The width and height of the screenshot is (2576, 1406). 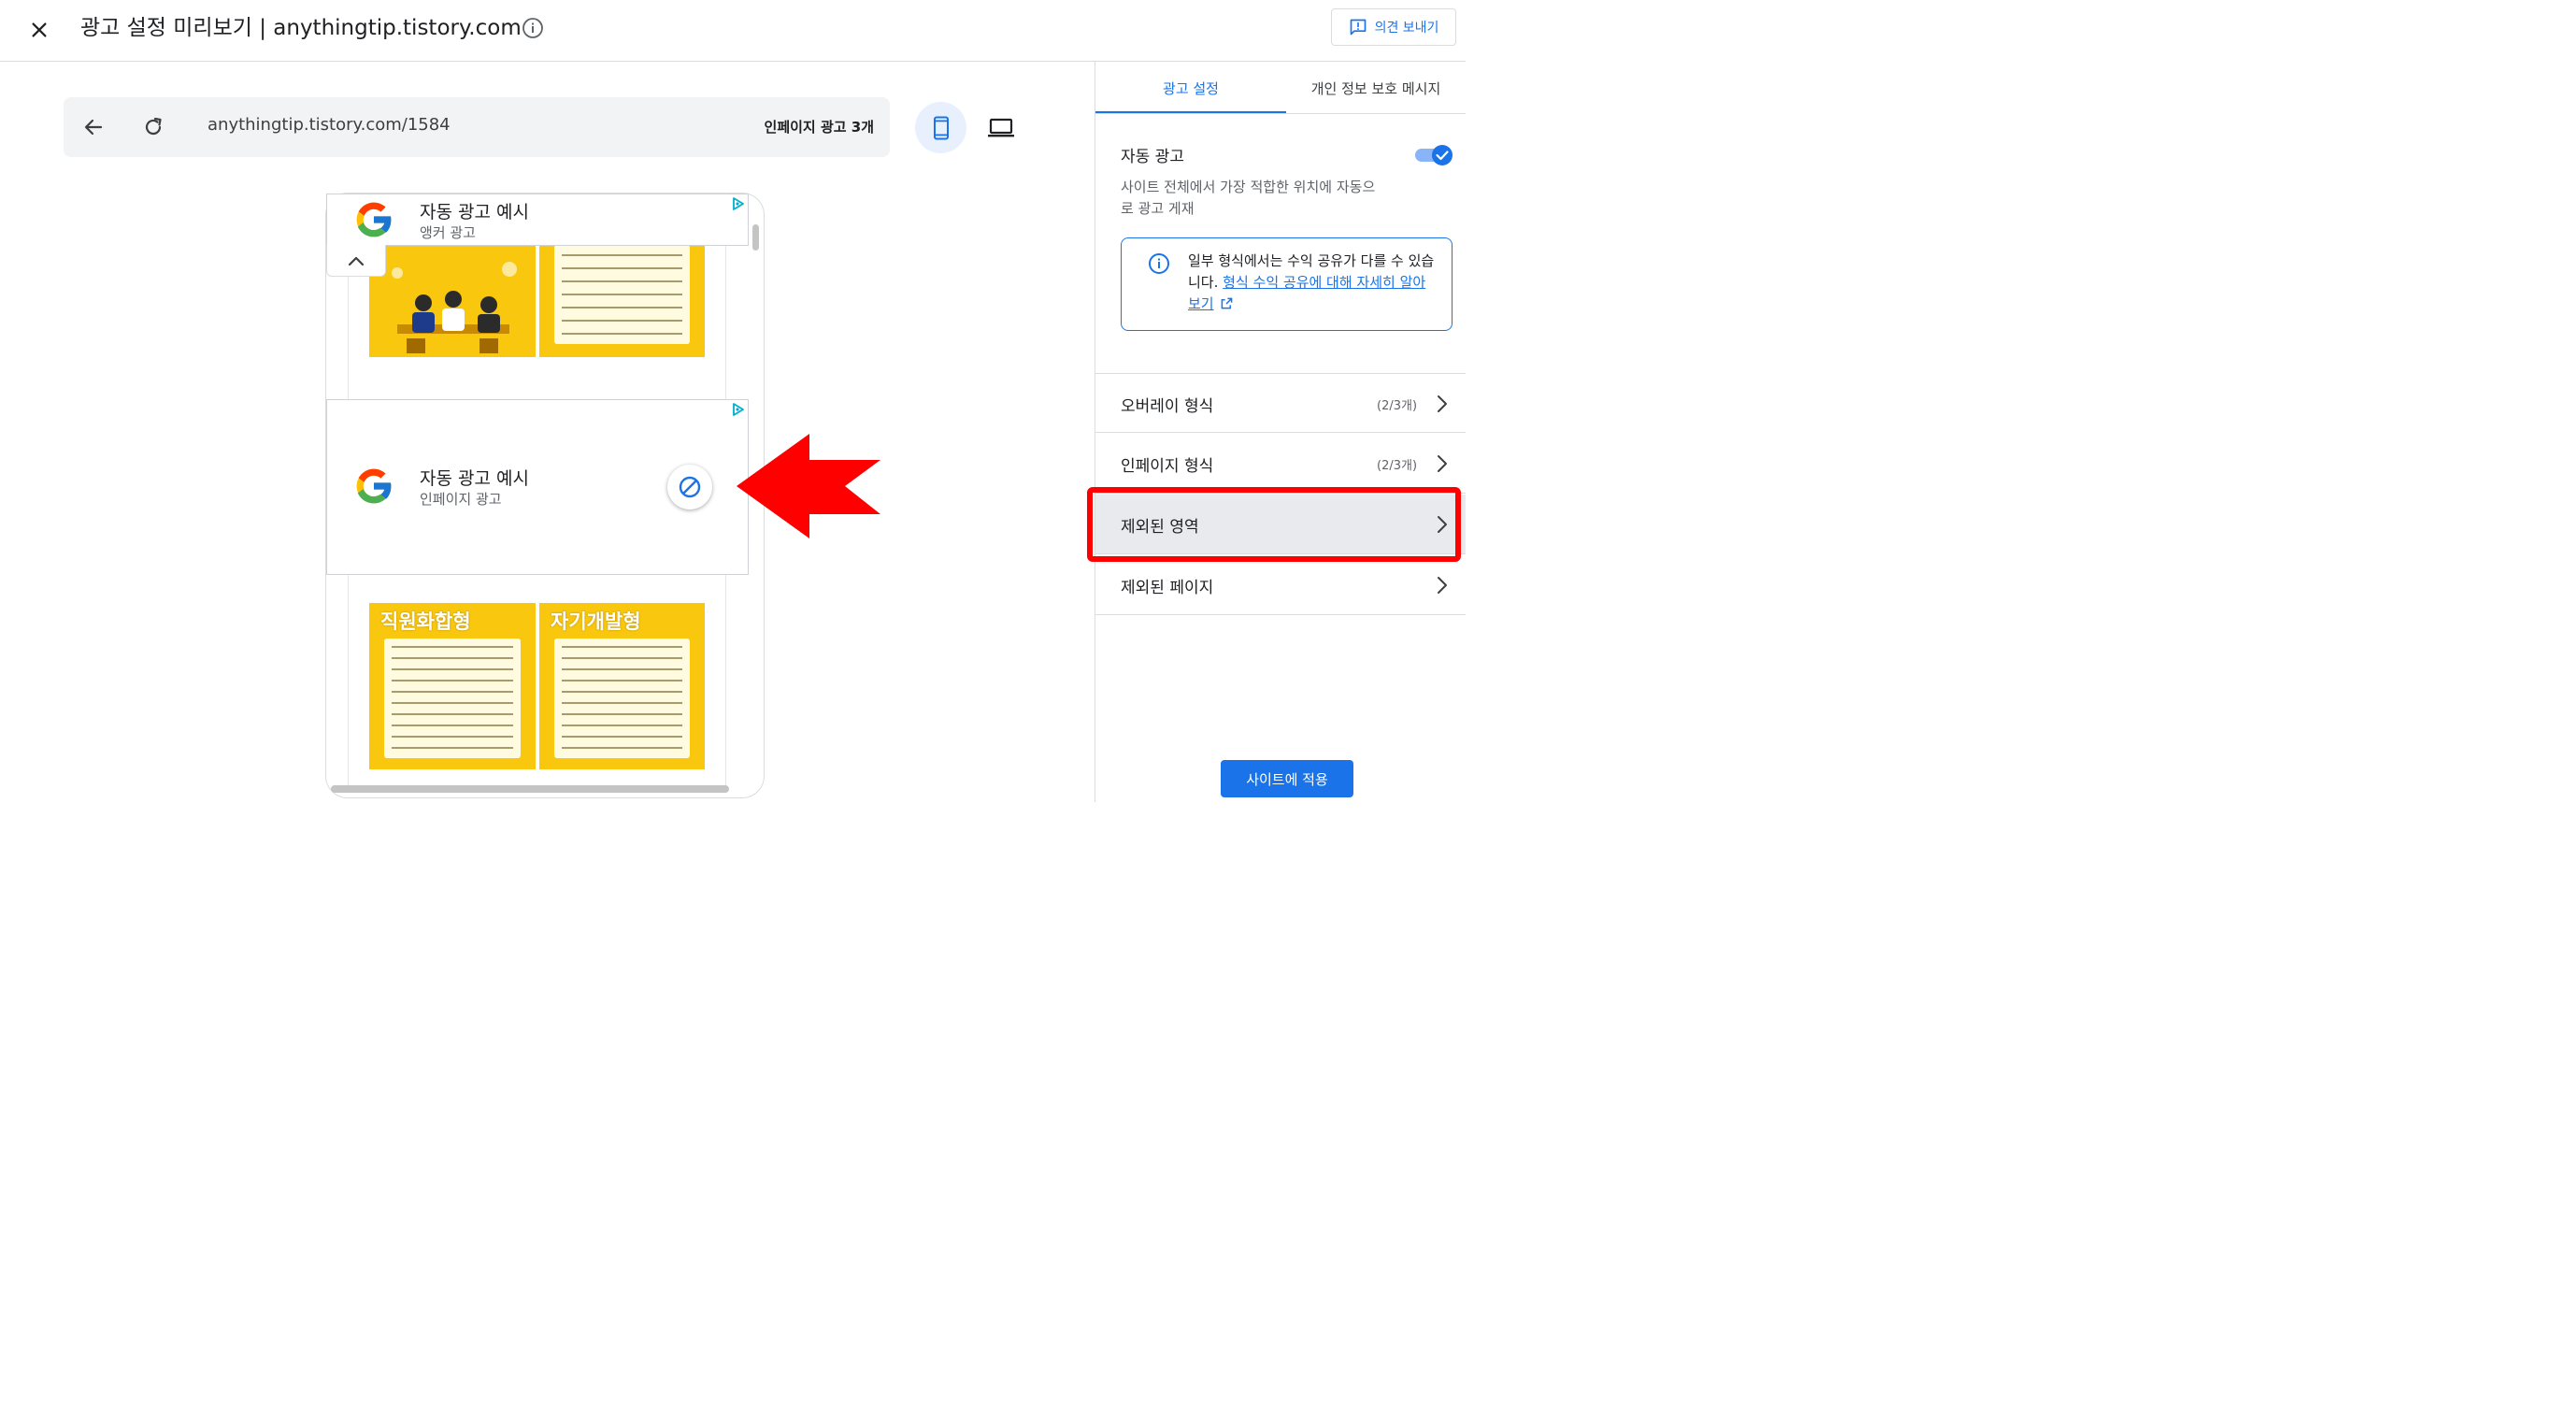 I want to click on horizontal-scrollbar, so click(x=530, y=789).